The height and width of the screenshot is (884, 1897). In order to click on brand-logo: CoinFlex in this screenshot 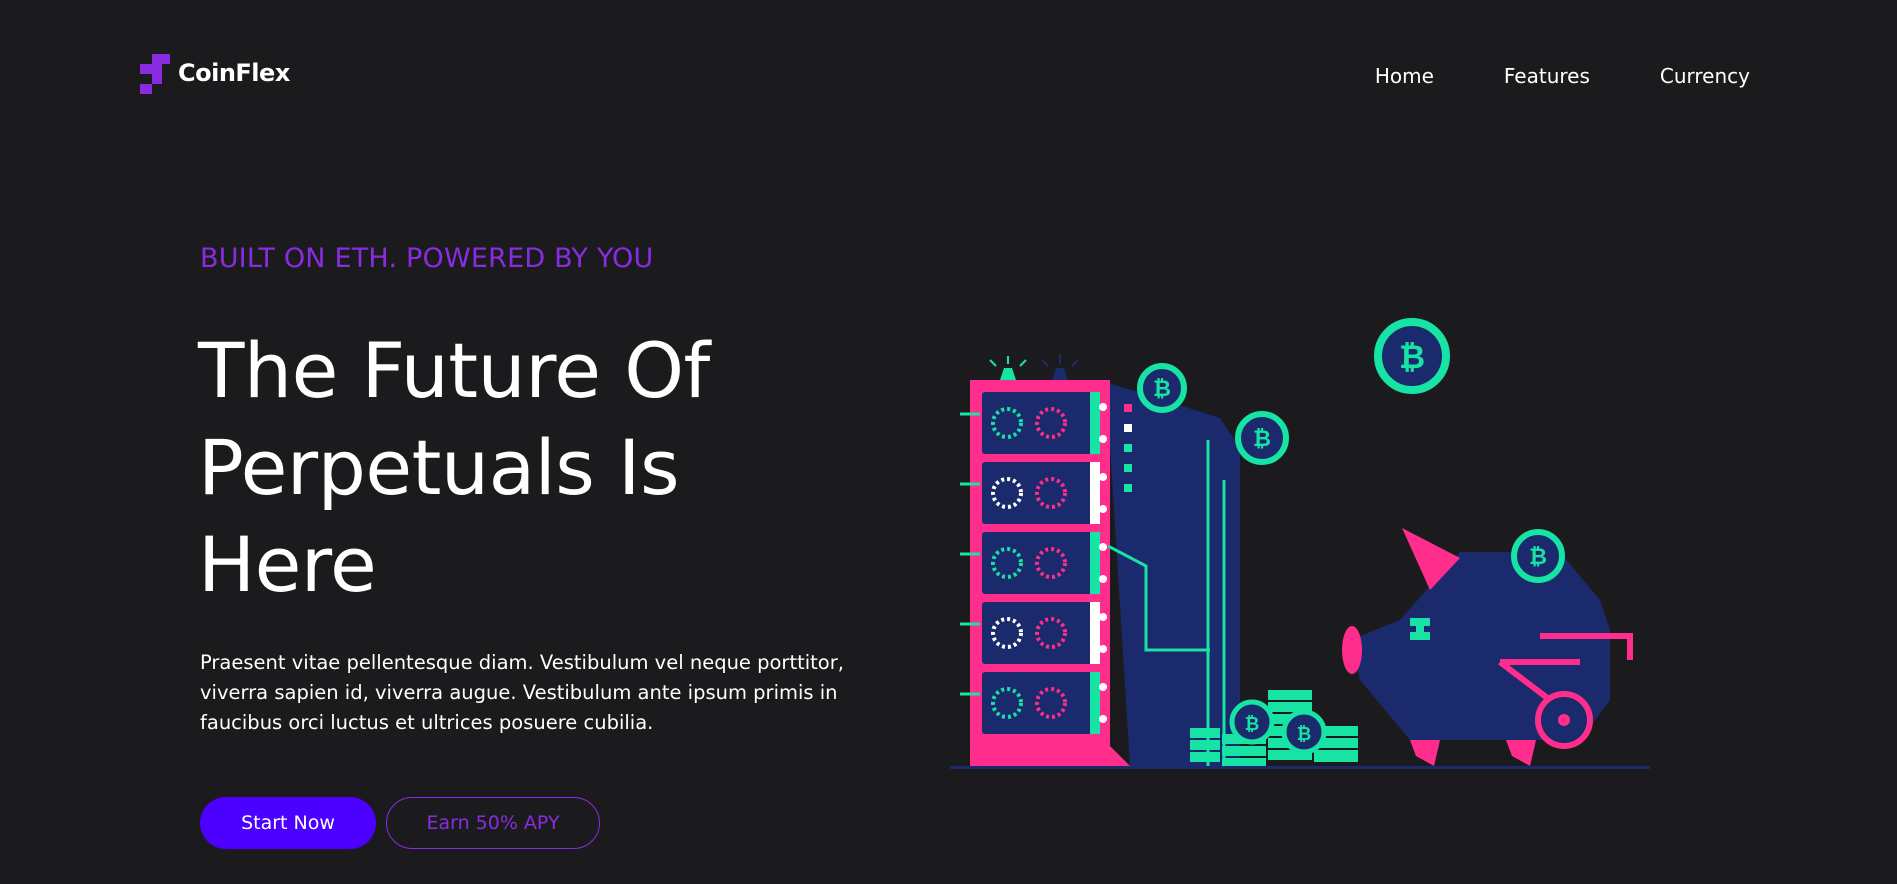, I will do `click(214, 79)`.